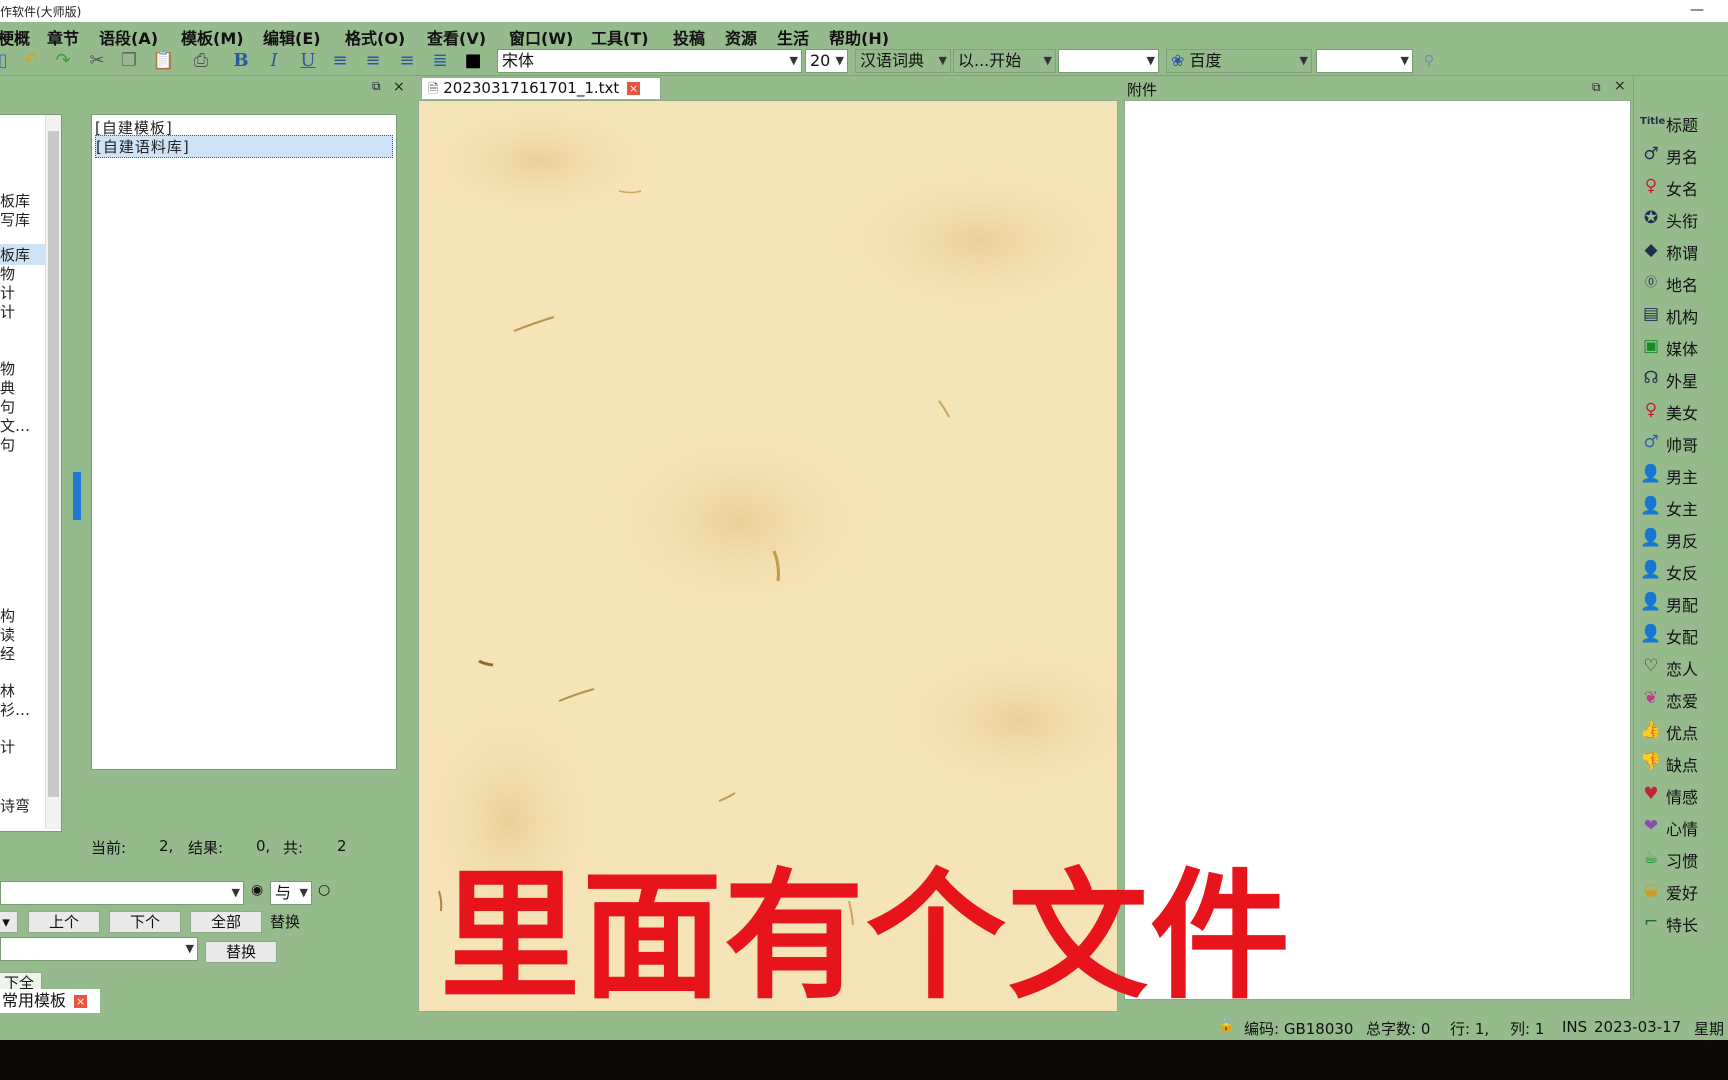  I want to click on bottom-tab-label: 常用模板, so click(34, 1000).